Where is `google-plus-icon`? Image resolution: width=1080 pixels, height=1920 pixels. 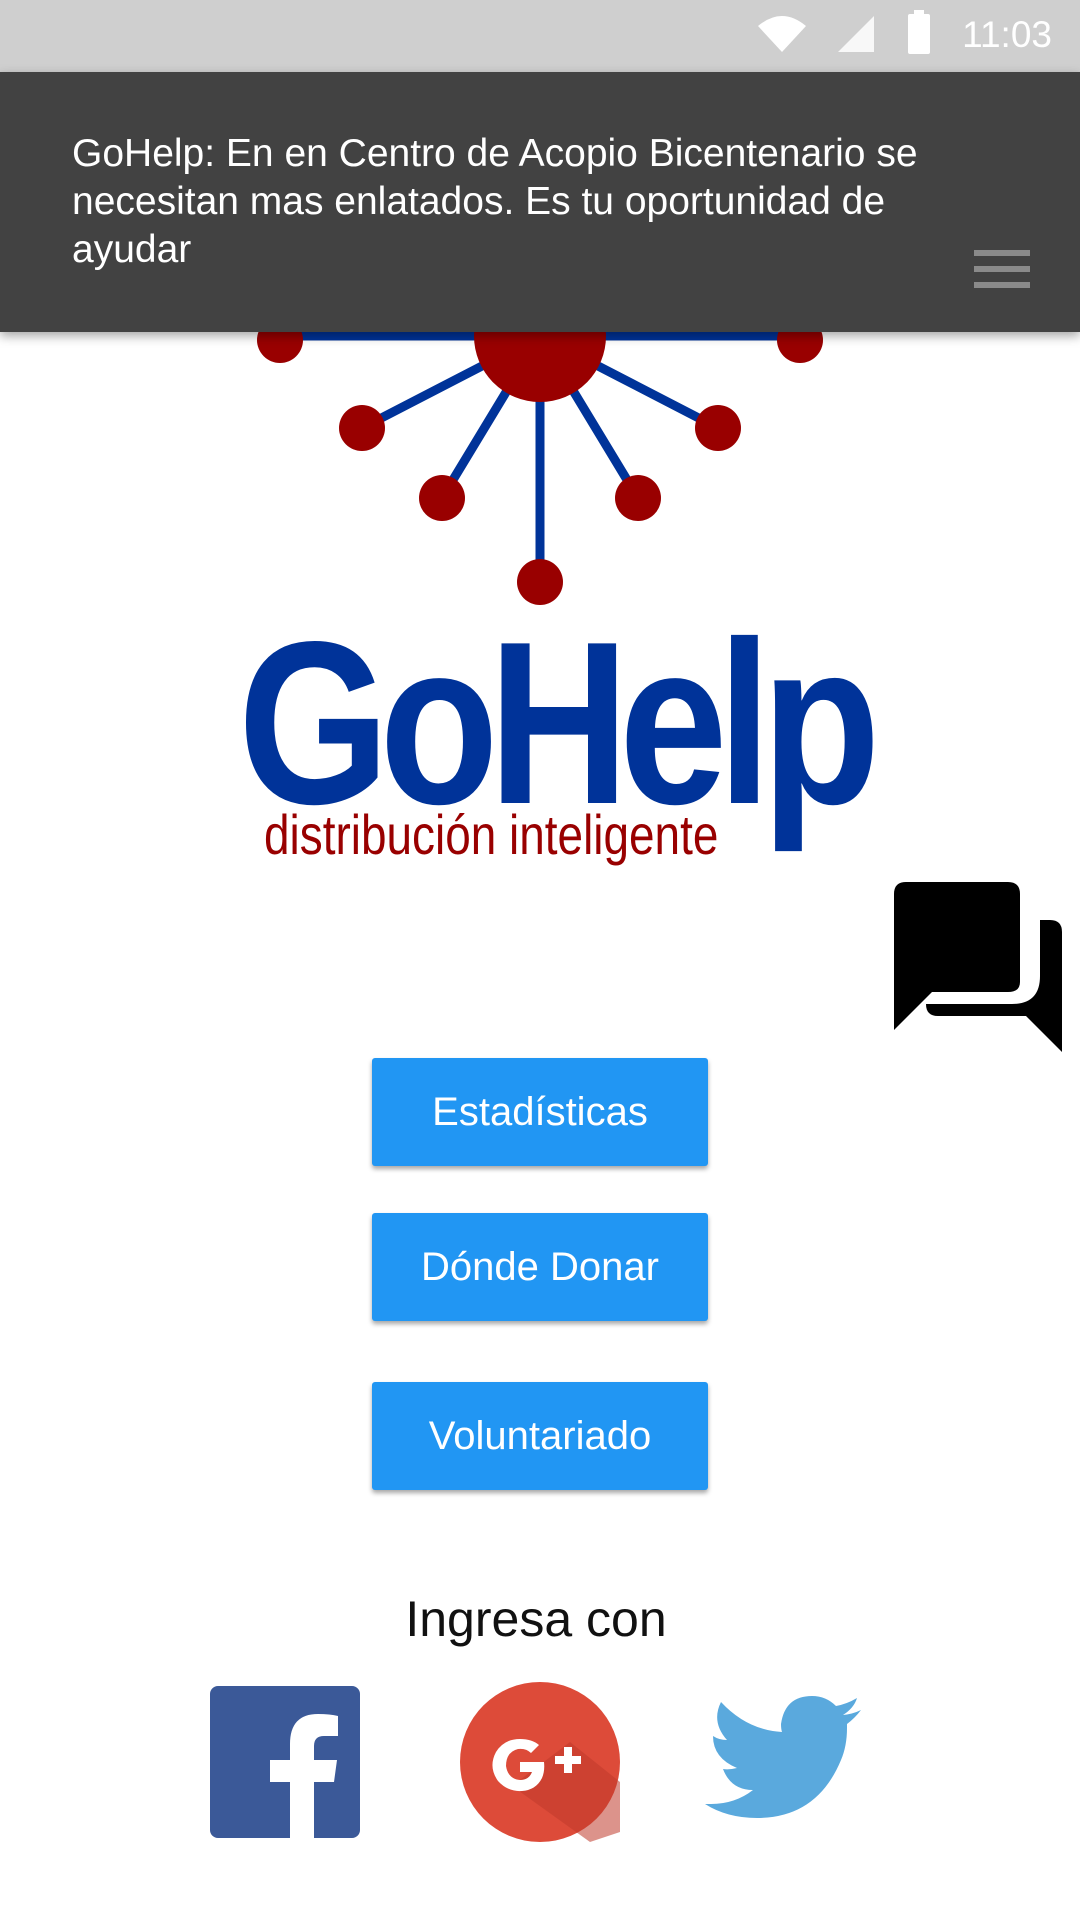 google-plus-icon is located at coordinates (540, 1762).